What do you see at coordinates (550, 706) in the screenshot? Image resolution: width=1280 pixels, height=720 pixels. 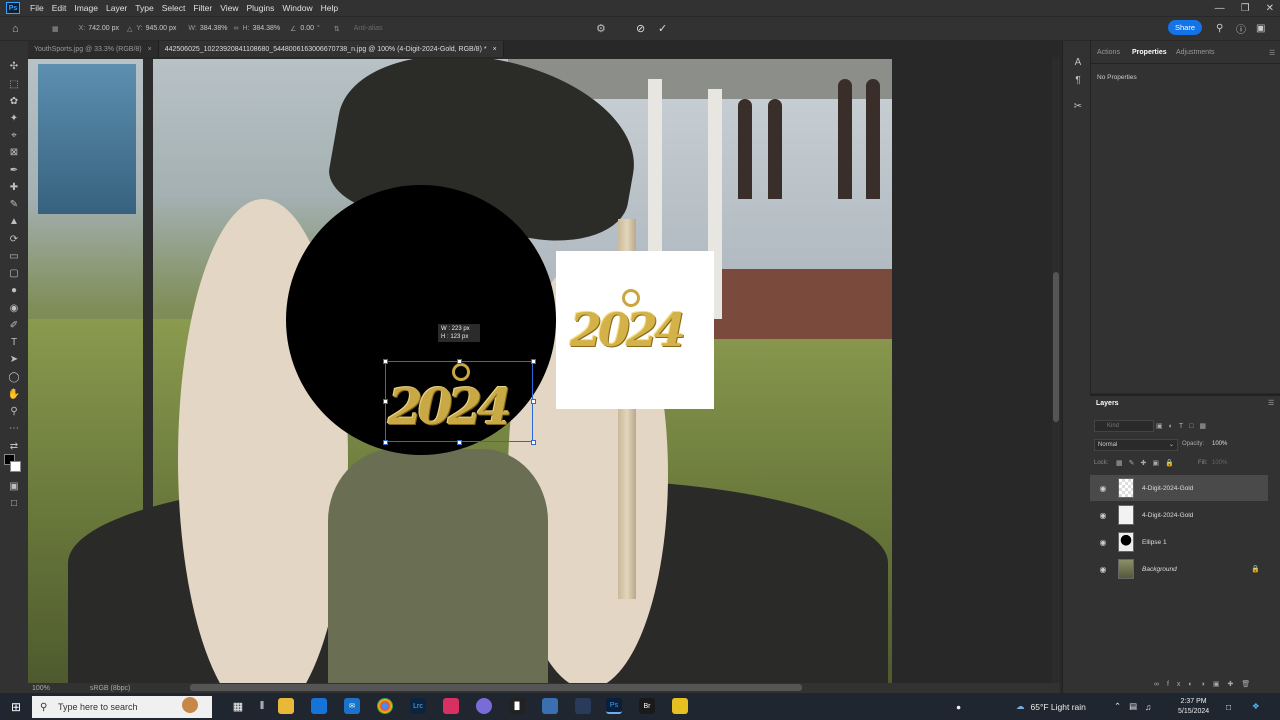 I see `app-icon-blue` at bounding box center [550, 706].